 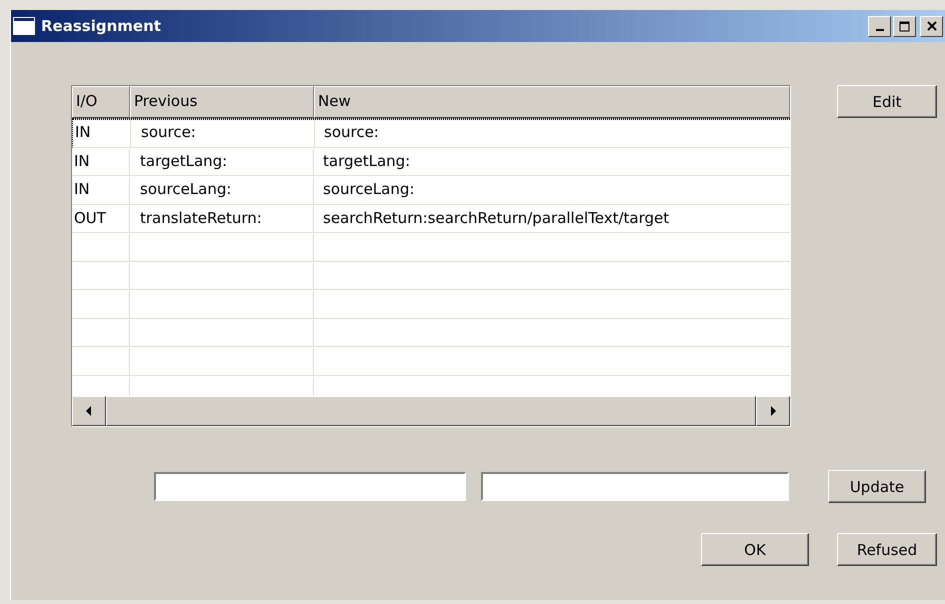 I want to click on window-icon, so click(x=24, y=26).